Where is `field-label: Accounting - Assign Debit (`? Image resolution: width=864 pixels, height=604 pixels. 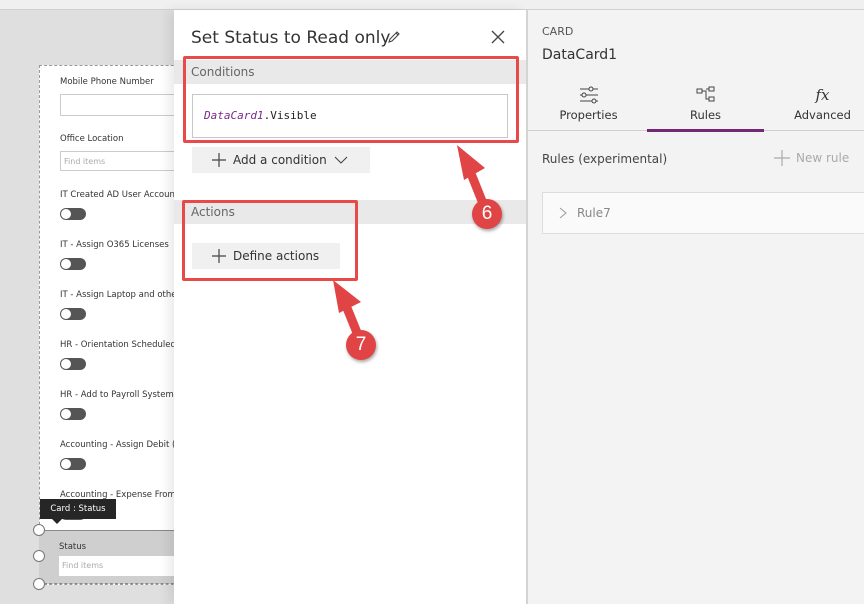
field-label: Accounting - Assign Debit ( is located at coordinates (117, 445).